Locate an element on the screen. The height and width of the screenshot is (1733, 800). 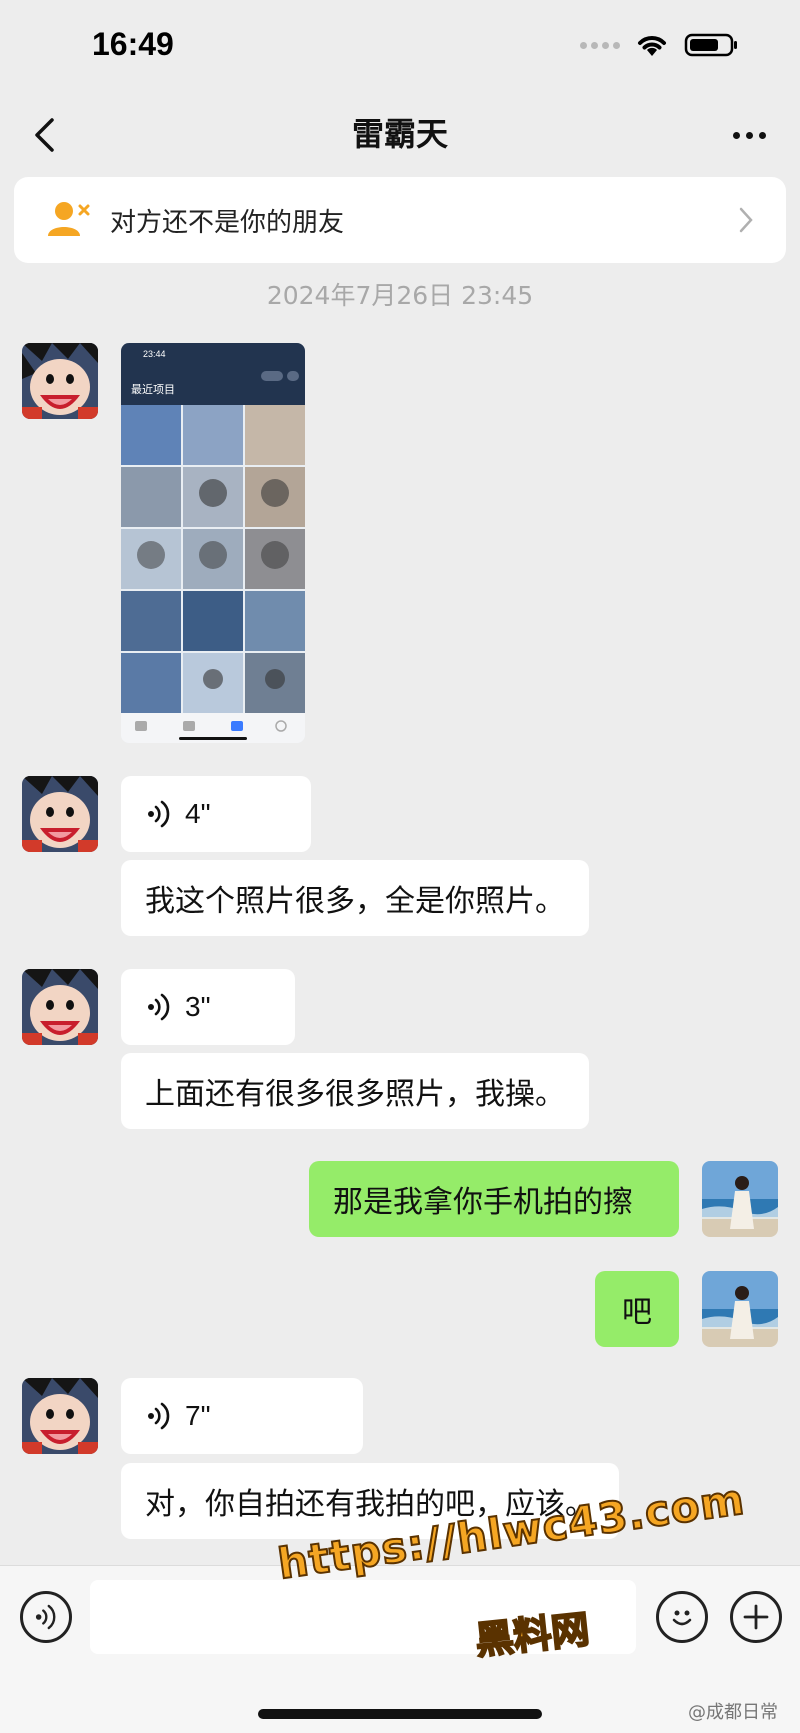
text-message: 我这个照片很多，全是你照片。 is located at coordinates (355, 898).